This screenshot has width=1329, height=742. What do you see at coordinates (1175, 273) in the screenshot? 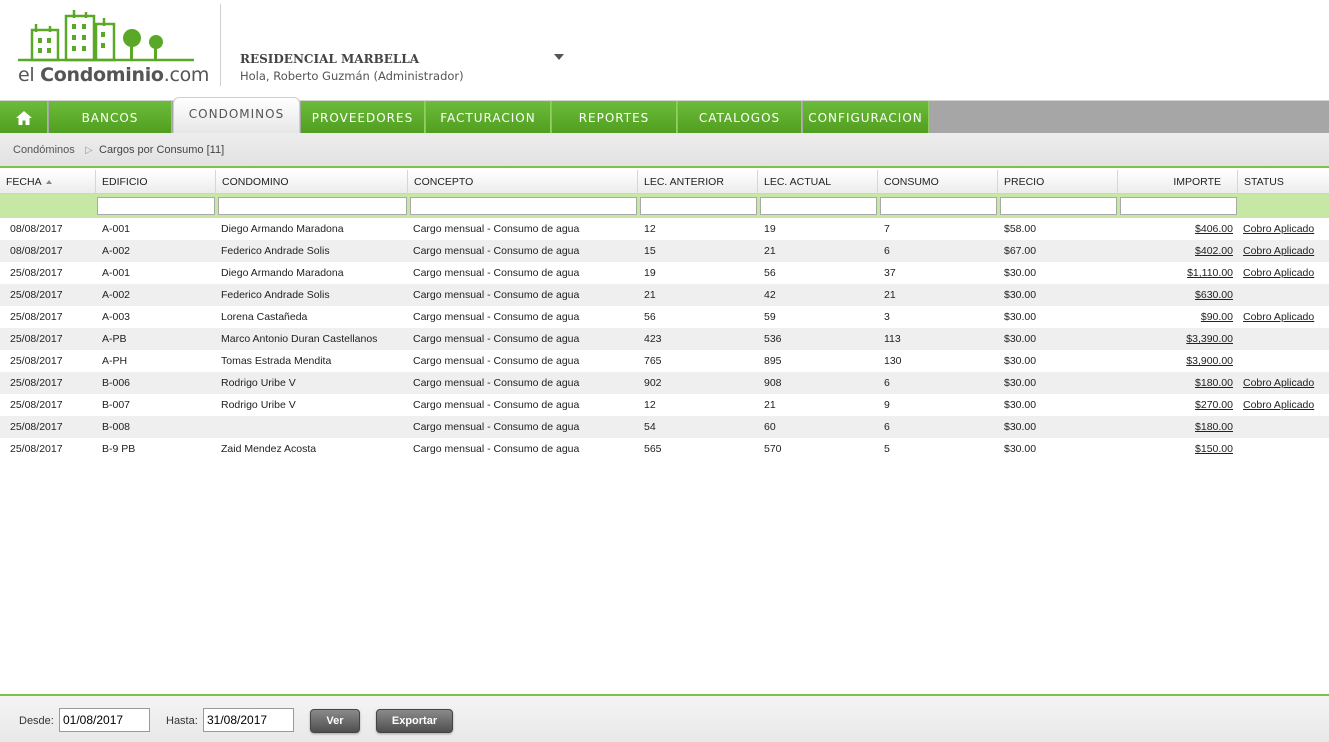
I see `cell-importe: $1,110.00` at bounding box center [1175, 273].